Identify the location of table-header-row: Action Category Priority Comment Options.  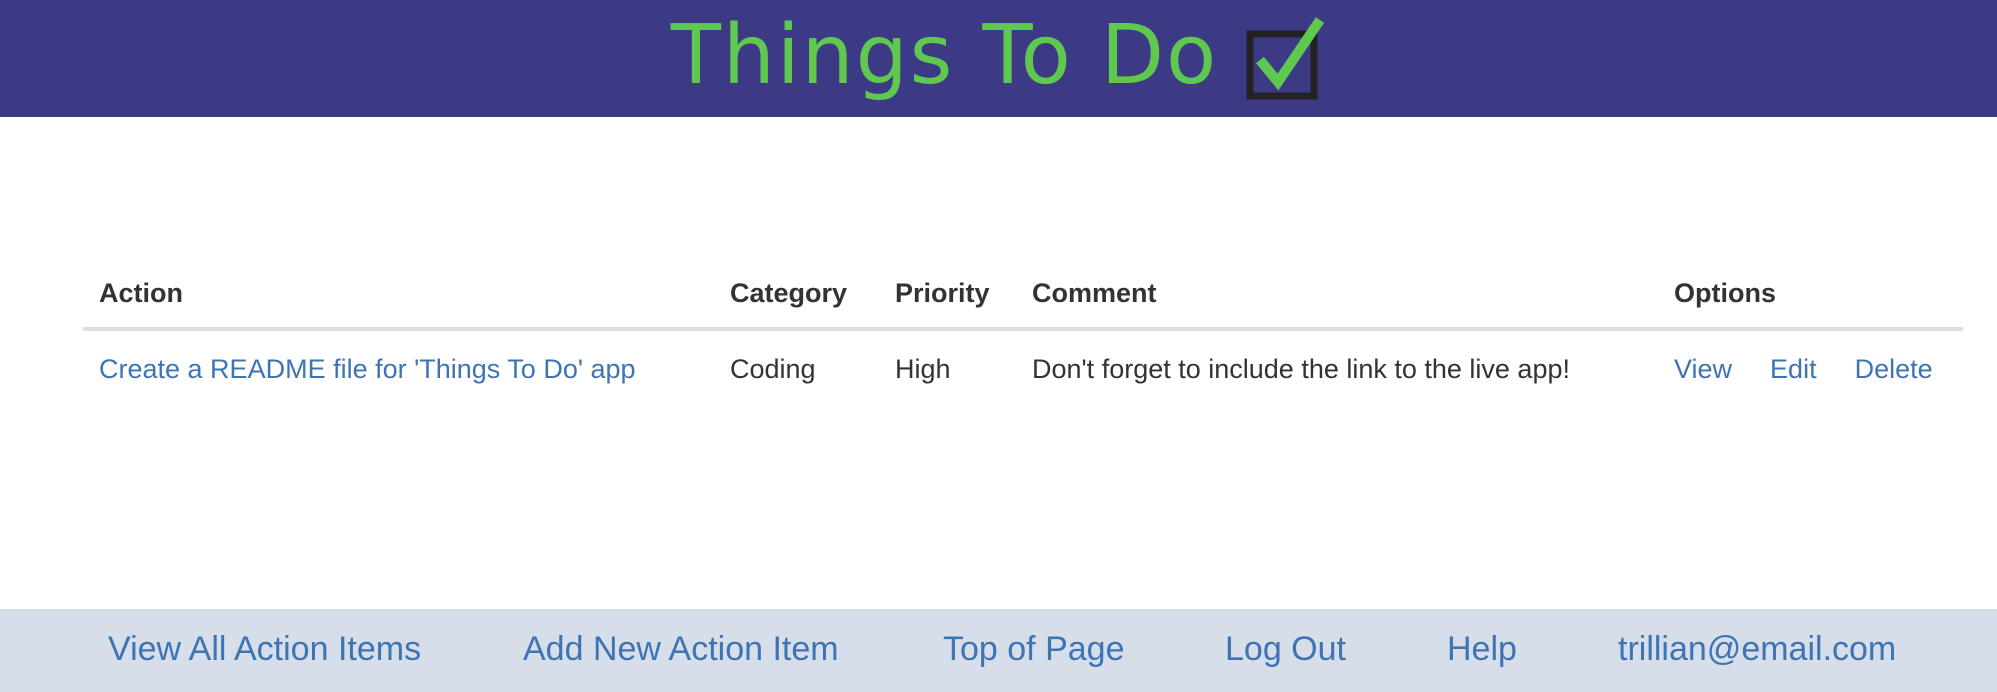
(1023, 299).